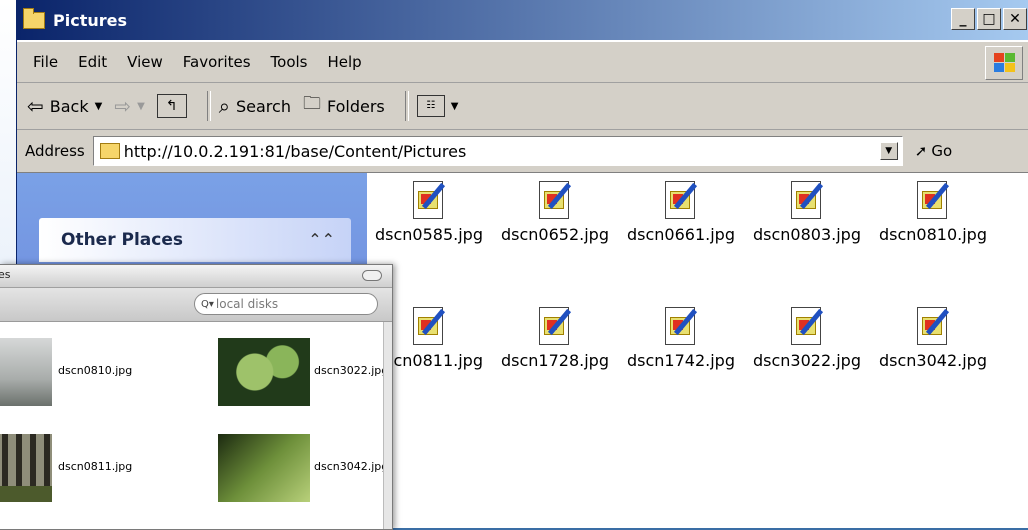 The width and height of the screenshot is (1028, 530). I want to click on result-label: dscn3042.jpg, so click(351, 466).